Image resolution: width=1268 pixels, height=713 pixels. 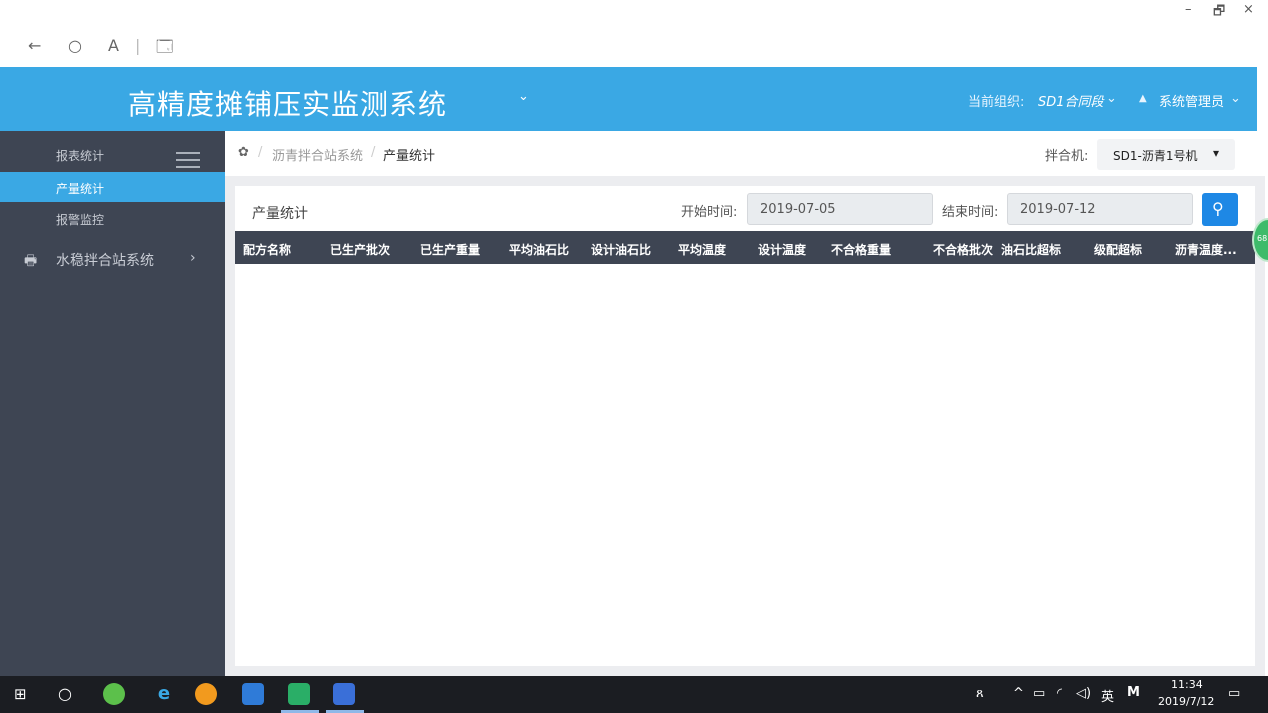 What do you see at coordinates (288, 104) in the screenshot?
I see `app-title: 高精度摊铺压实监测系统` at bounding box center [288, 104].